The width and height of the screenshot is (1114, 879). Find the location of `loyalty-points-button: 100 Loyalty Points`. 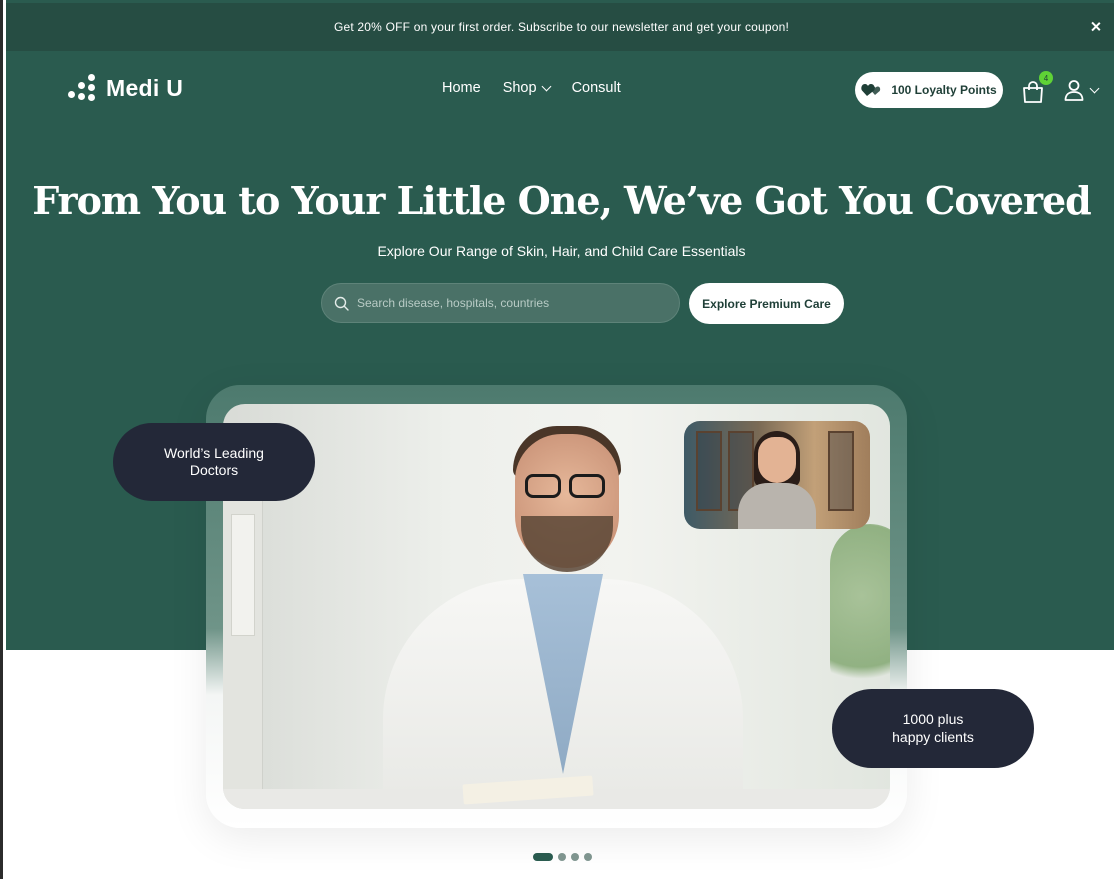

loyalty-points-button: 100 Loyalty Points is located at coordinates (929, 90).